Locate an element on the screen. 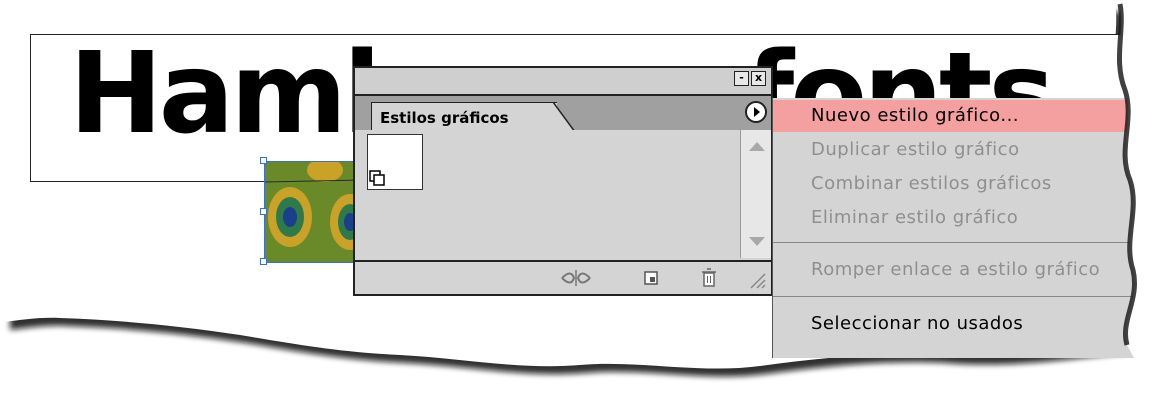 This screenshot has width=1159, height=403. tab-slant is located at coordinates (564, 117).